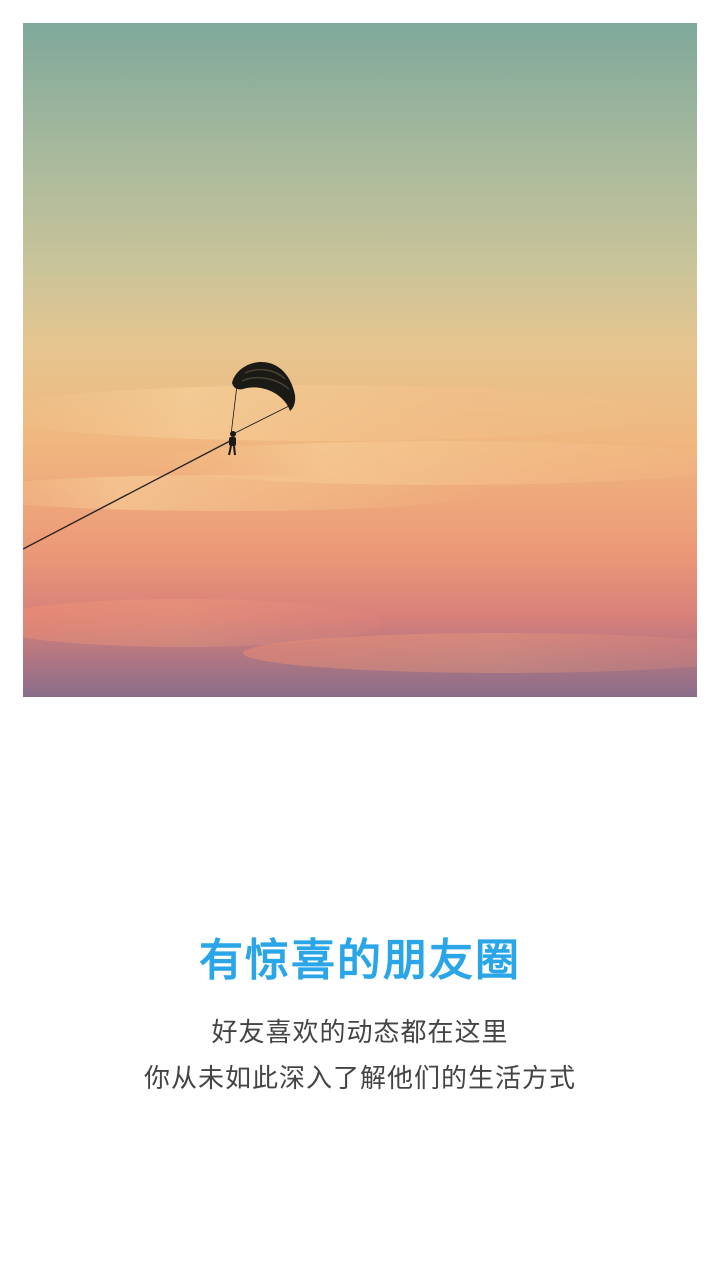 Image resolution: width=720 pixels, height=1280 pixels. What do you see at coordinates (360, 960) in the screenshot?
I see `page-title: 有惊喜的朋友圈` at bounding box center [360, 960].